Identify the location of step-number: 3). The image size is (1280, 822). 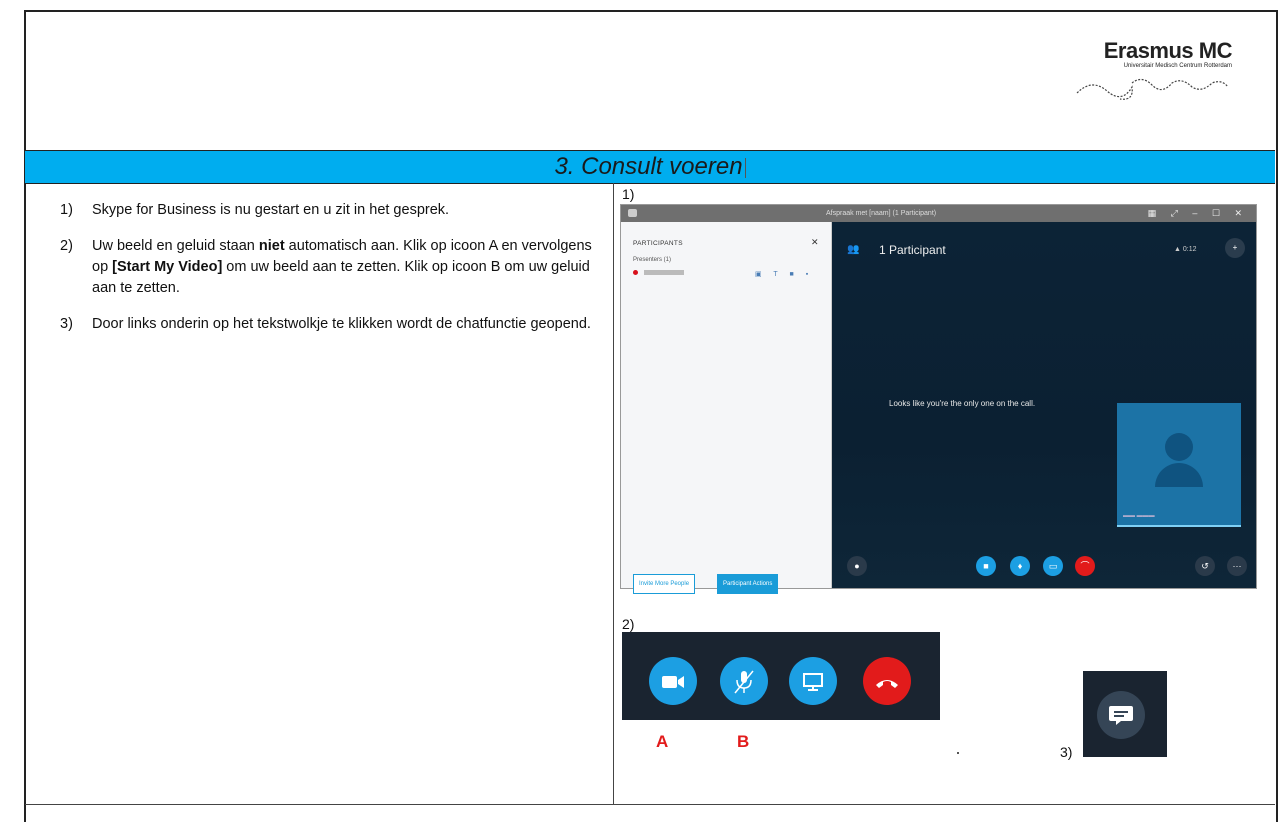
(66, 324).